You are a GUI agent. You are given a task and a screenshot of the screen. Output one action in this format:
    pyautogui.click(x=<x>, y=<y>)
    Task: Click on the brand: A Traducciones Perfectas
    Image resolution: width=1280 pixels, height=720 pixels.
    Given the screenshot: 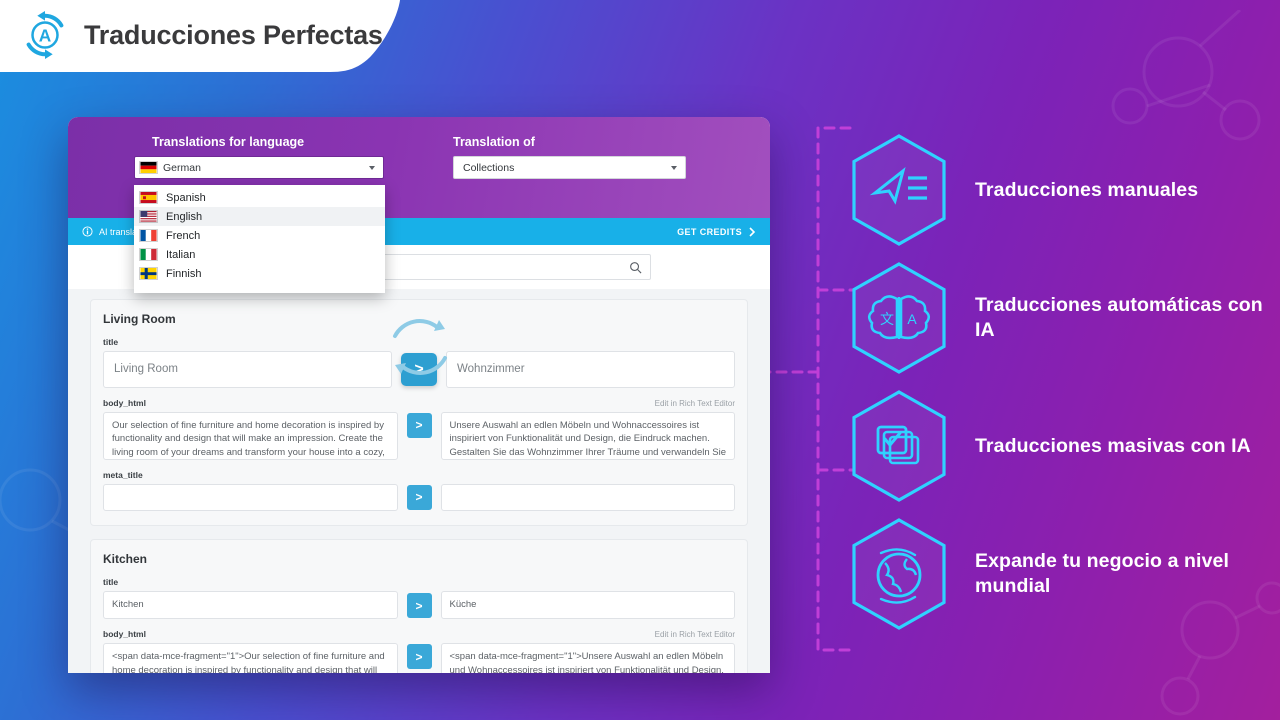 What is the action you would take?
    pyautogui.click(x=191, y=35)
    